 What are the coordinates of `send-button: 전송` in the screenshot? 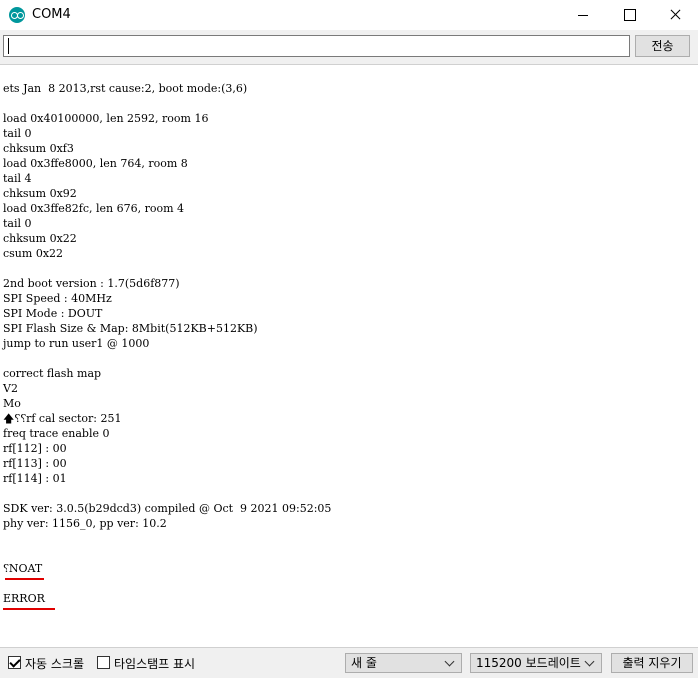 It's located at (662, 46).